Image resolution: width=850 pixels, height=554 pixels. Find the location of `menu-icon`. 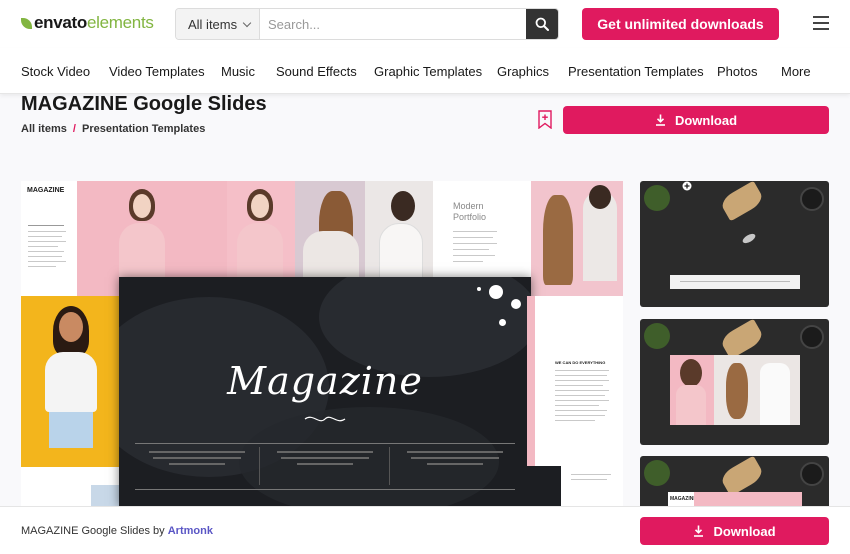

menu-icon is located at coordinates (821, 23).